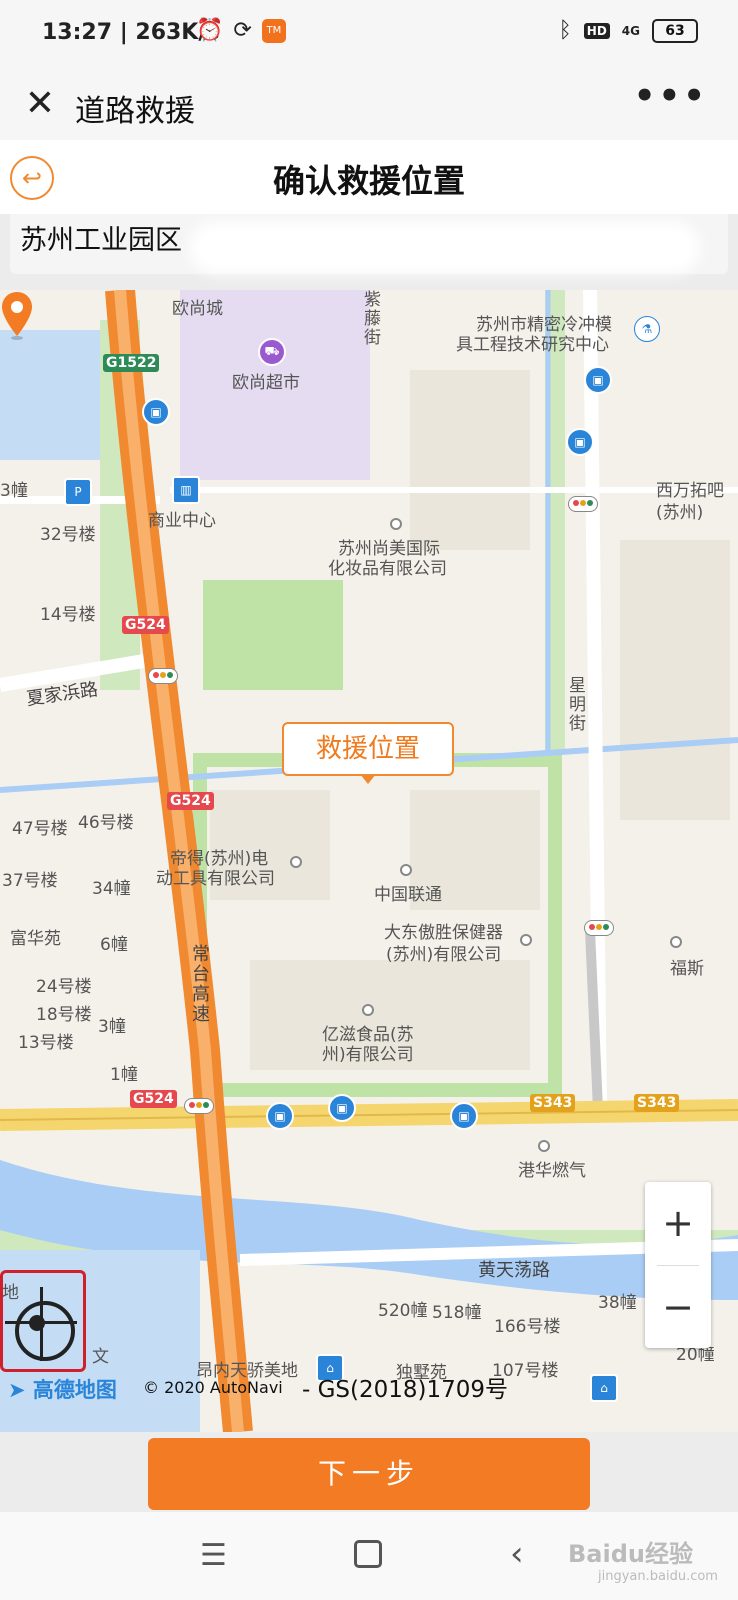 Image resolution: width=738 pixels, height=1600 pixels. What do you see at coordinates (17, 315) in the screenshot?
I see `location-pin-icon` at bounding box center [17, 315].